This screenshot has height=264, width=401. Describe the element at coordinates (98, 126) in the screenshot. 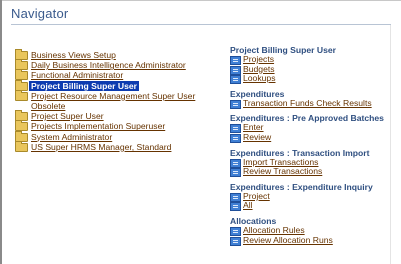

I see `responsibility-link: Projects Implementation Superuser` at that location.